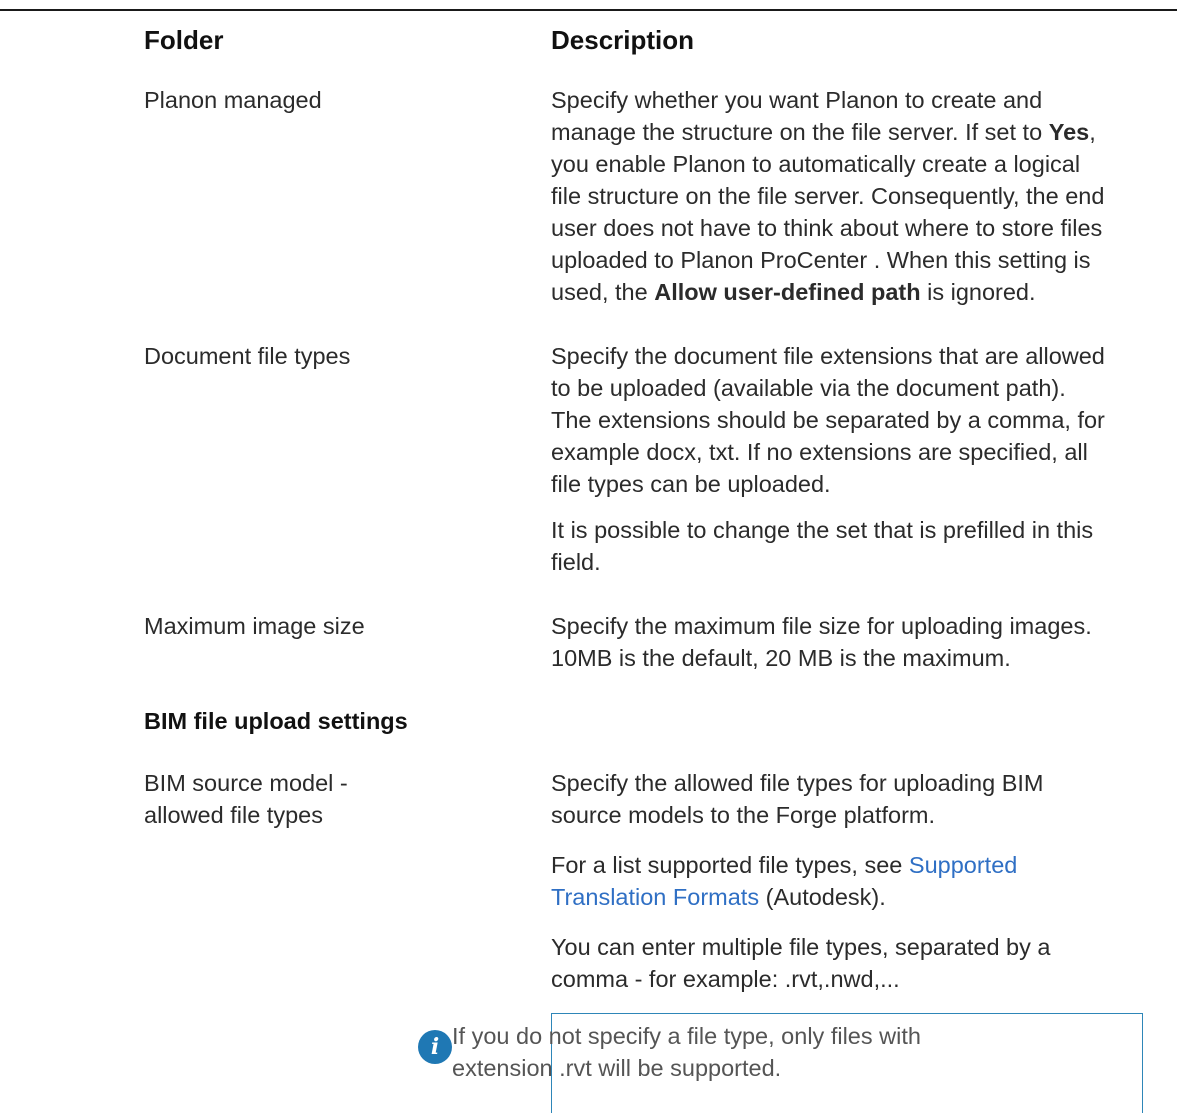 The height and width of the screenshot is (1113, 1177). Describe the element at coordinates (276, 721) in the screenshot. I see `section-heading-bim: BIM file upload settings` at that location.